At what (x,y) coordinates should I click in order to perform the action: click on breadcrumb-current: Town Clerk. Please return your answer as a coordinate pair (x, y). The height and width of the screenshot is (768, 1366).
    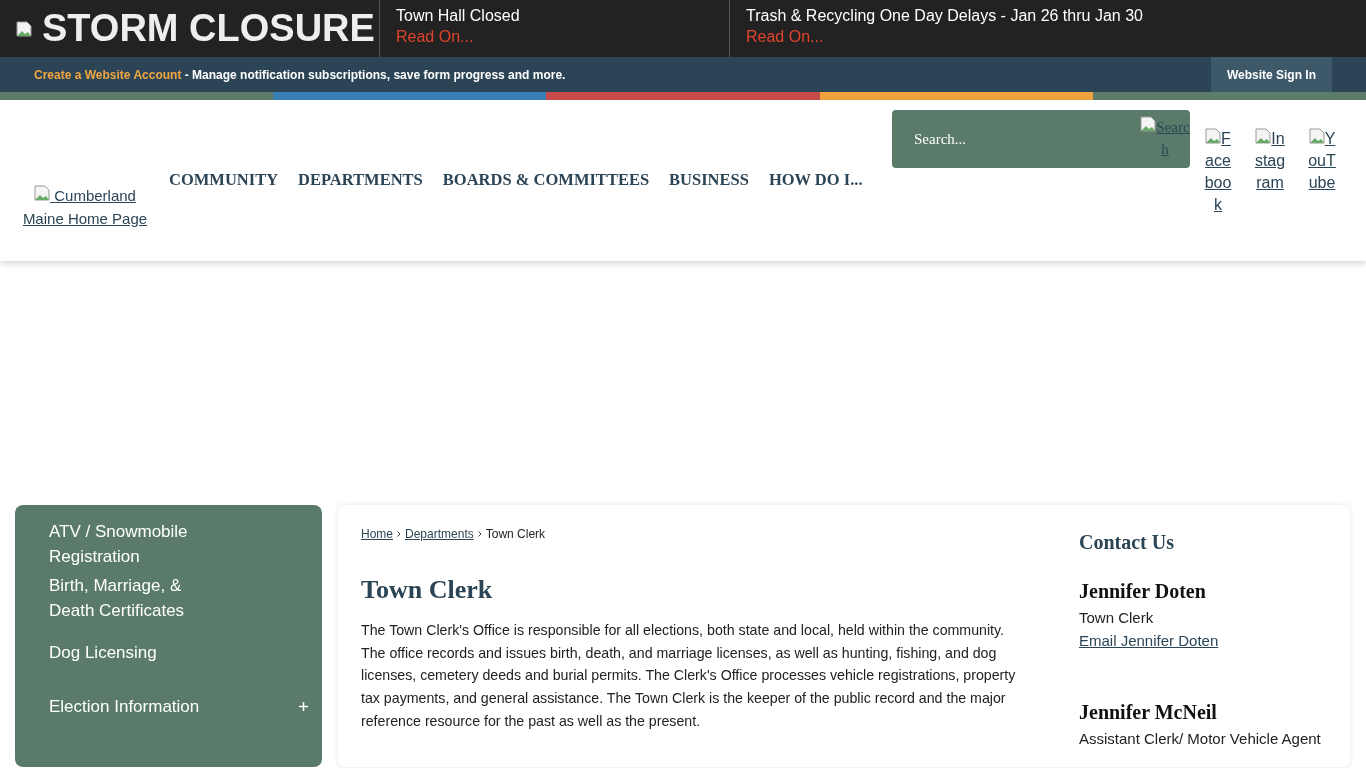
    Looking at the image, I should click on (515, 534).